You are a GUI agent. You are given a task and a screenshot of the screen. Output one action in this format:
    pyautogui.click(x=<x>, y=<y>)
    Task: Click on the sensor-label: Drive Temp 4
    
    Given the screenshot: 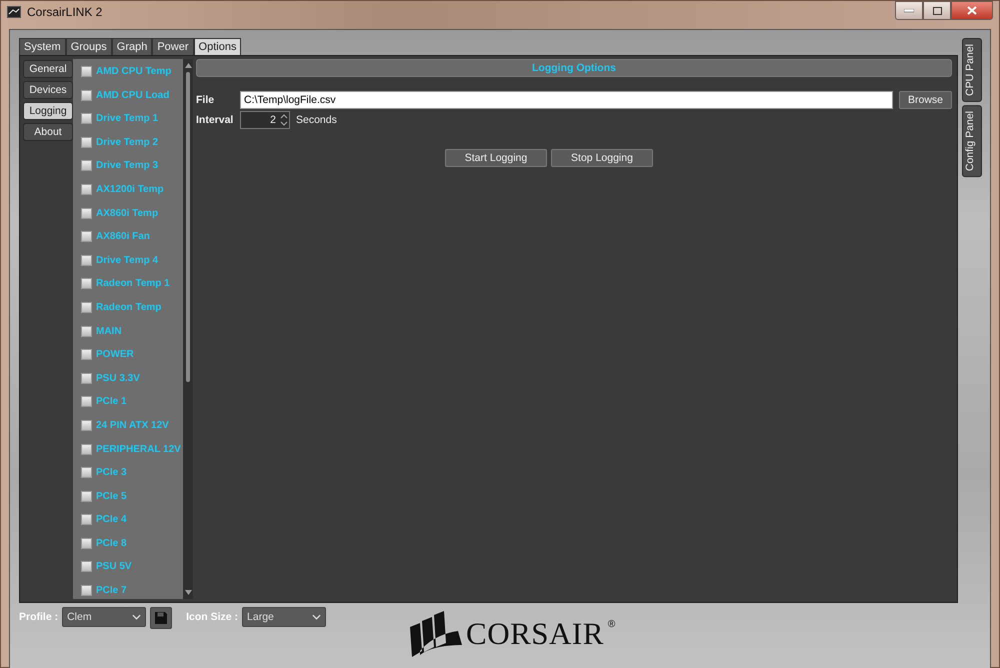 What is the action you would take?
    pyautogui.click(x=127, y=260)
    